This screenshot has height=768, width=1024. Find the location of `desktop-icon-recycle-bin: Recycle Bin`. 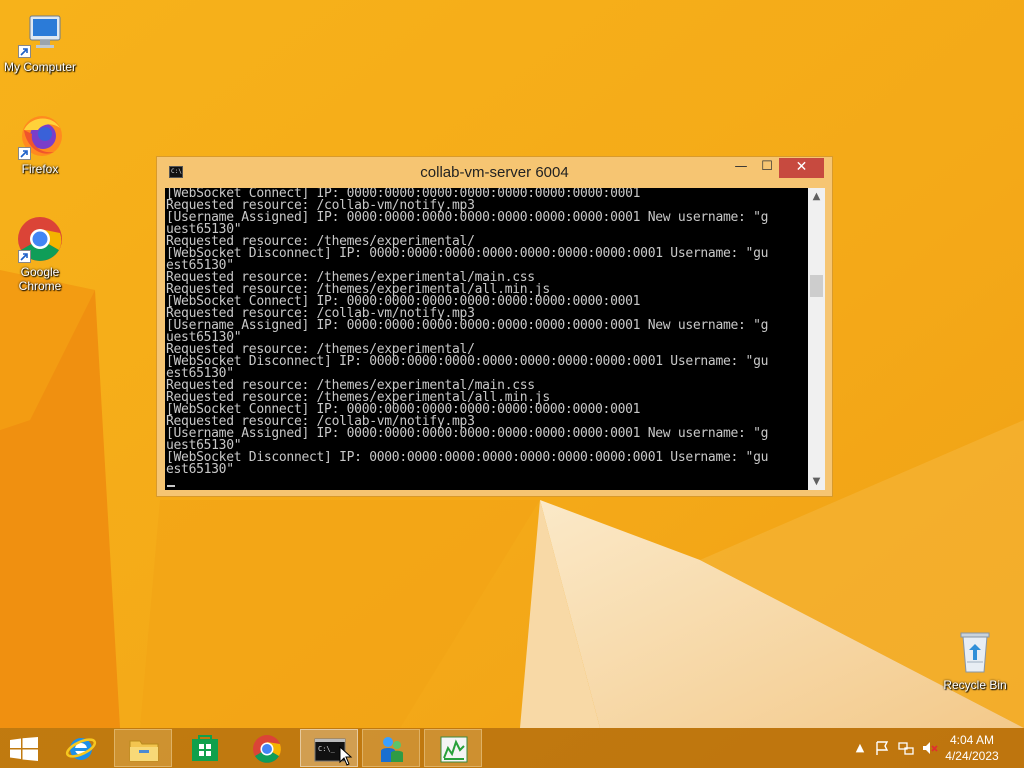

desktop-icon-recycle-bin: Recycle Bin is located at coordinates (975, 660).